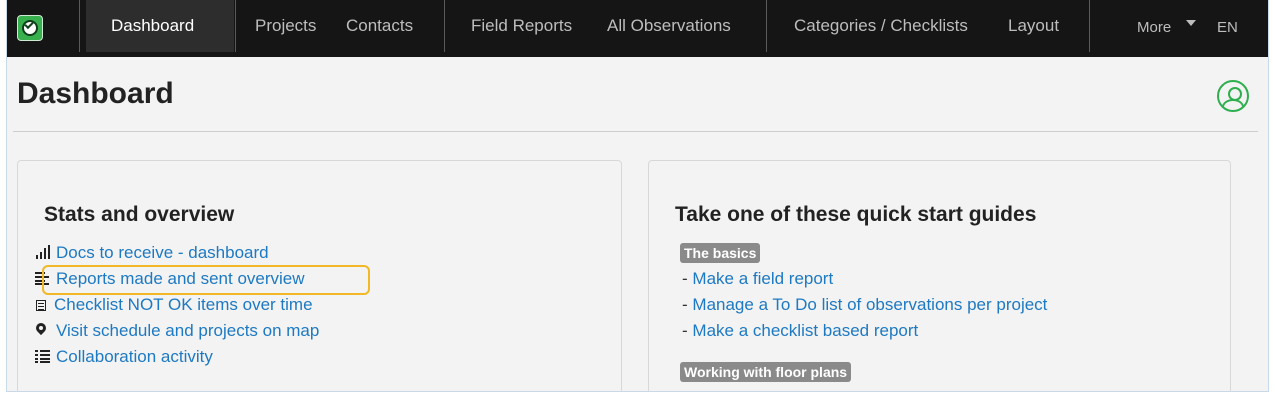 The width and height of the screenshot is (1275, 397). What do you see at coordinates (1033, 26) in the screenshot?
I see `nav-layout: Layout` at bounding box center [1033, 26].